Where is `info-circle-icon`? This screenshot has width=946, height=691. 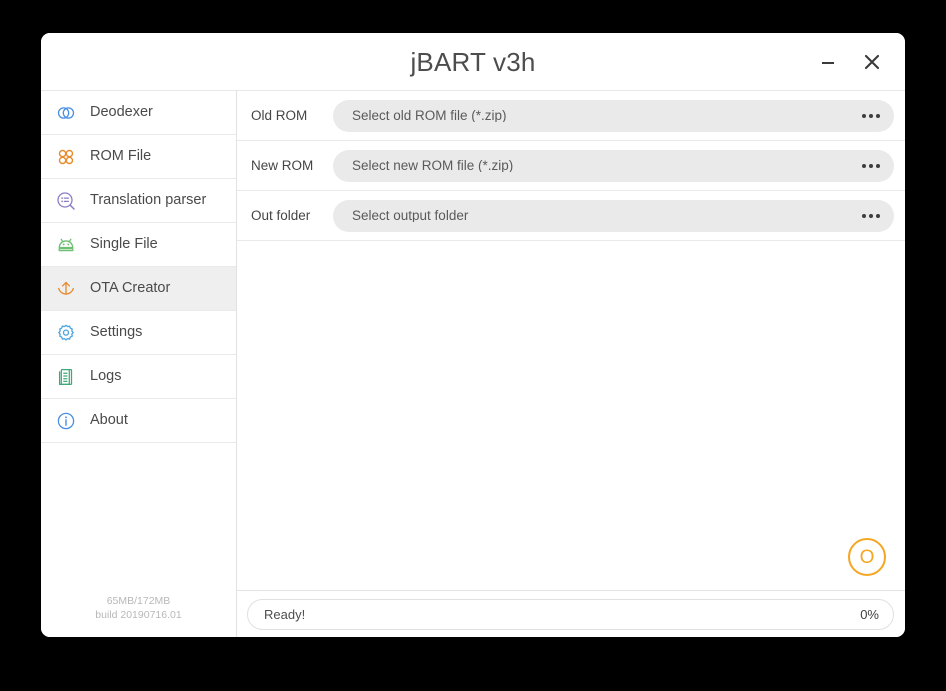 info-circle-icon is located at coordinates (66, 421).